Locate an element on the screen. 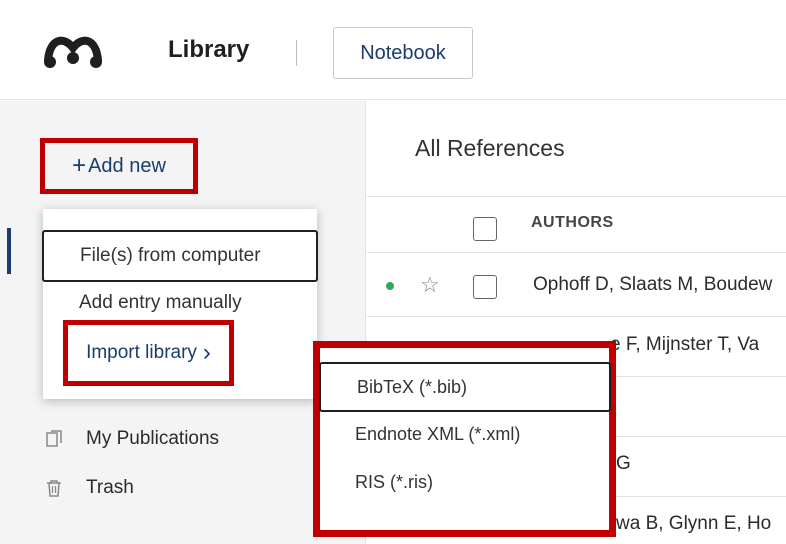 The width and height of the screenshot is (786, 544). submenu-item-ris: RIS (*.ris) is located at coordinates (394, 482).